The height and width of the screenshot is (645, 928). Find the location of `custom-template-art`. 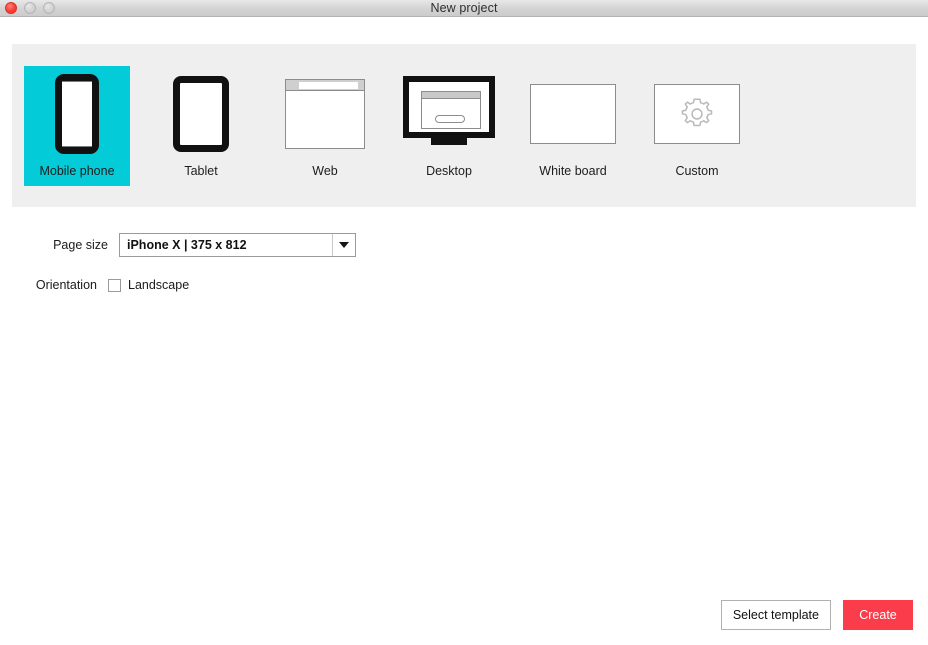

custom-template-art is located at coordinates (697, 114).